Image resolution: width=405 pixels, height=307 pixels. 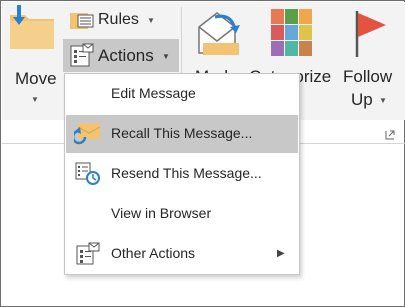 I want to click on follow-up-button: Follow Up ▼, so click(x=371, y=59).